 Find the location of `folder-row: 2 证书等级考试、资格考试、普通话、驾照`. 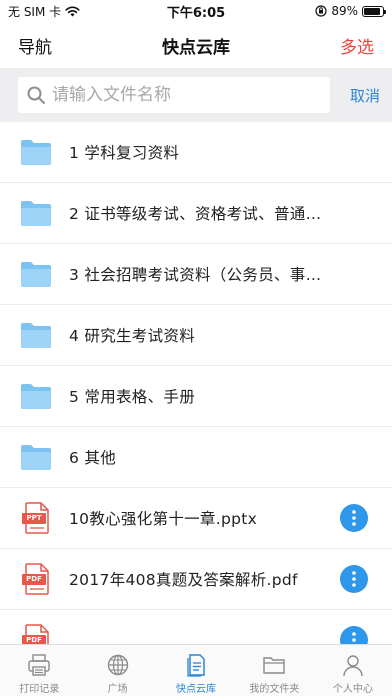

folder-row: 2 证书等级考试、资格考试、普通话、驾照 is located at coordinates (196, 213).